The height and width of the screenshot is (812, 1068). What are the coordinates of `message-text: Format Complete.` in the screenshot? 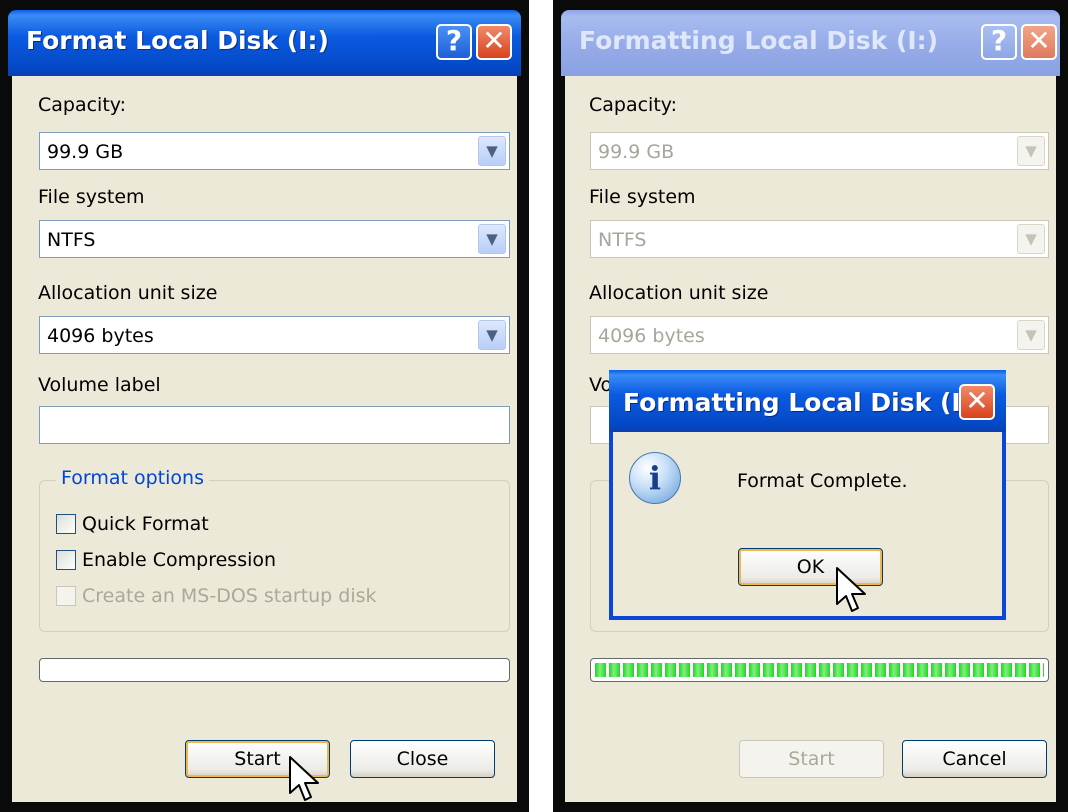 It's located at (822, 481).